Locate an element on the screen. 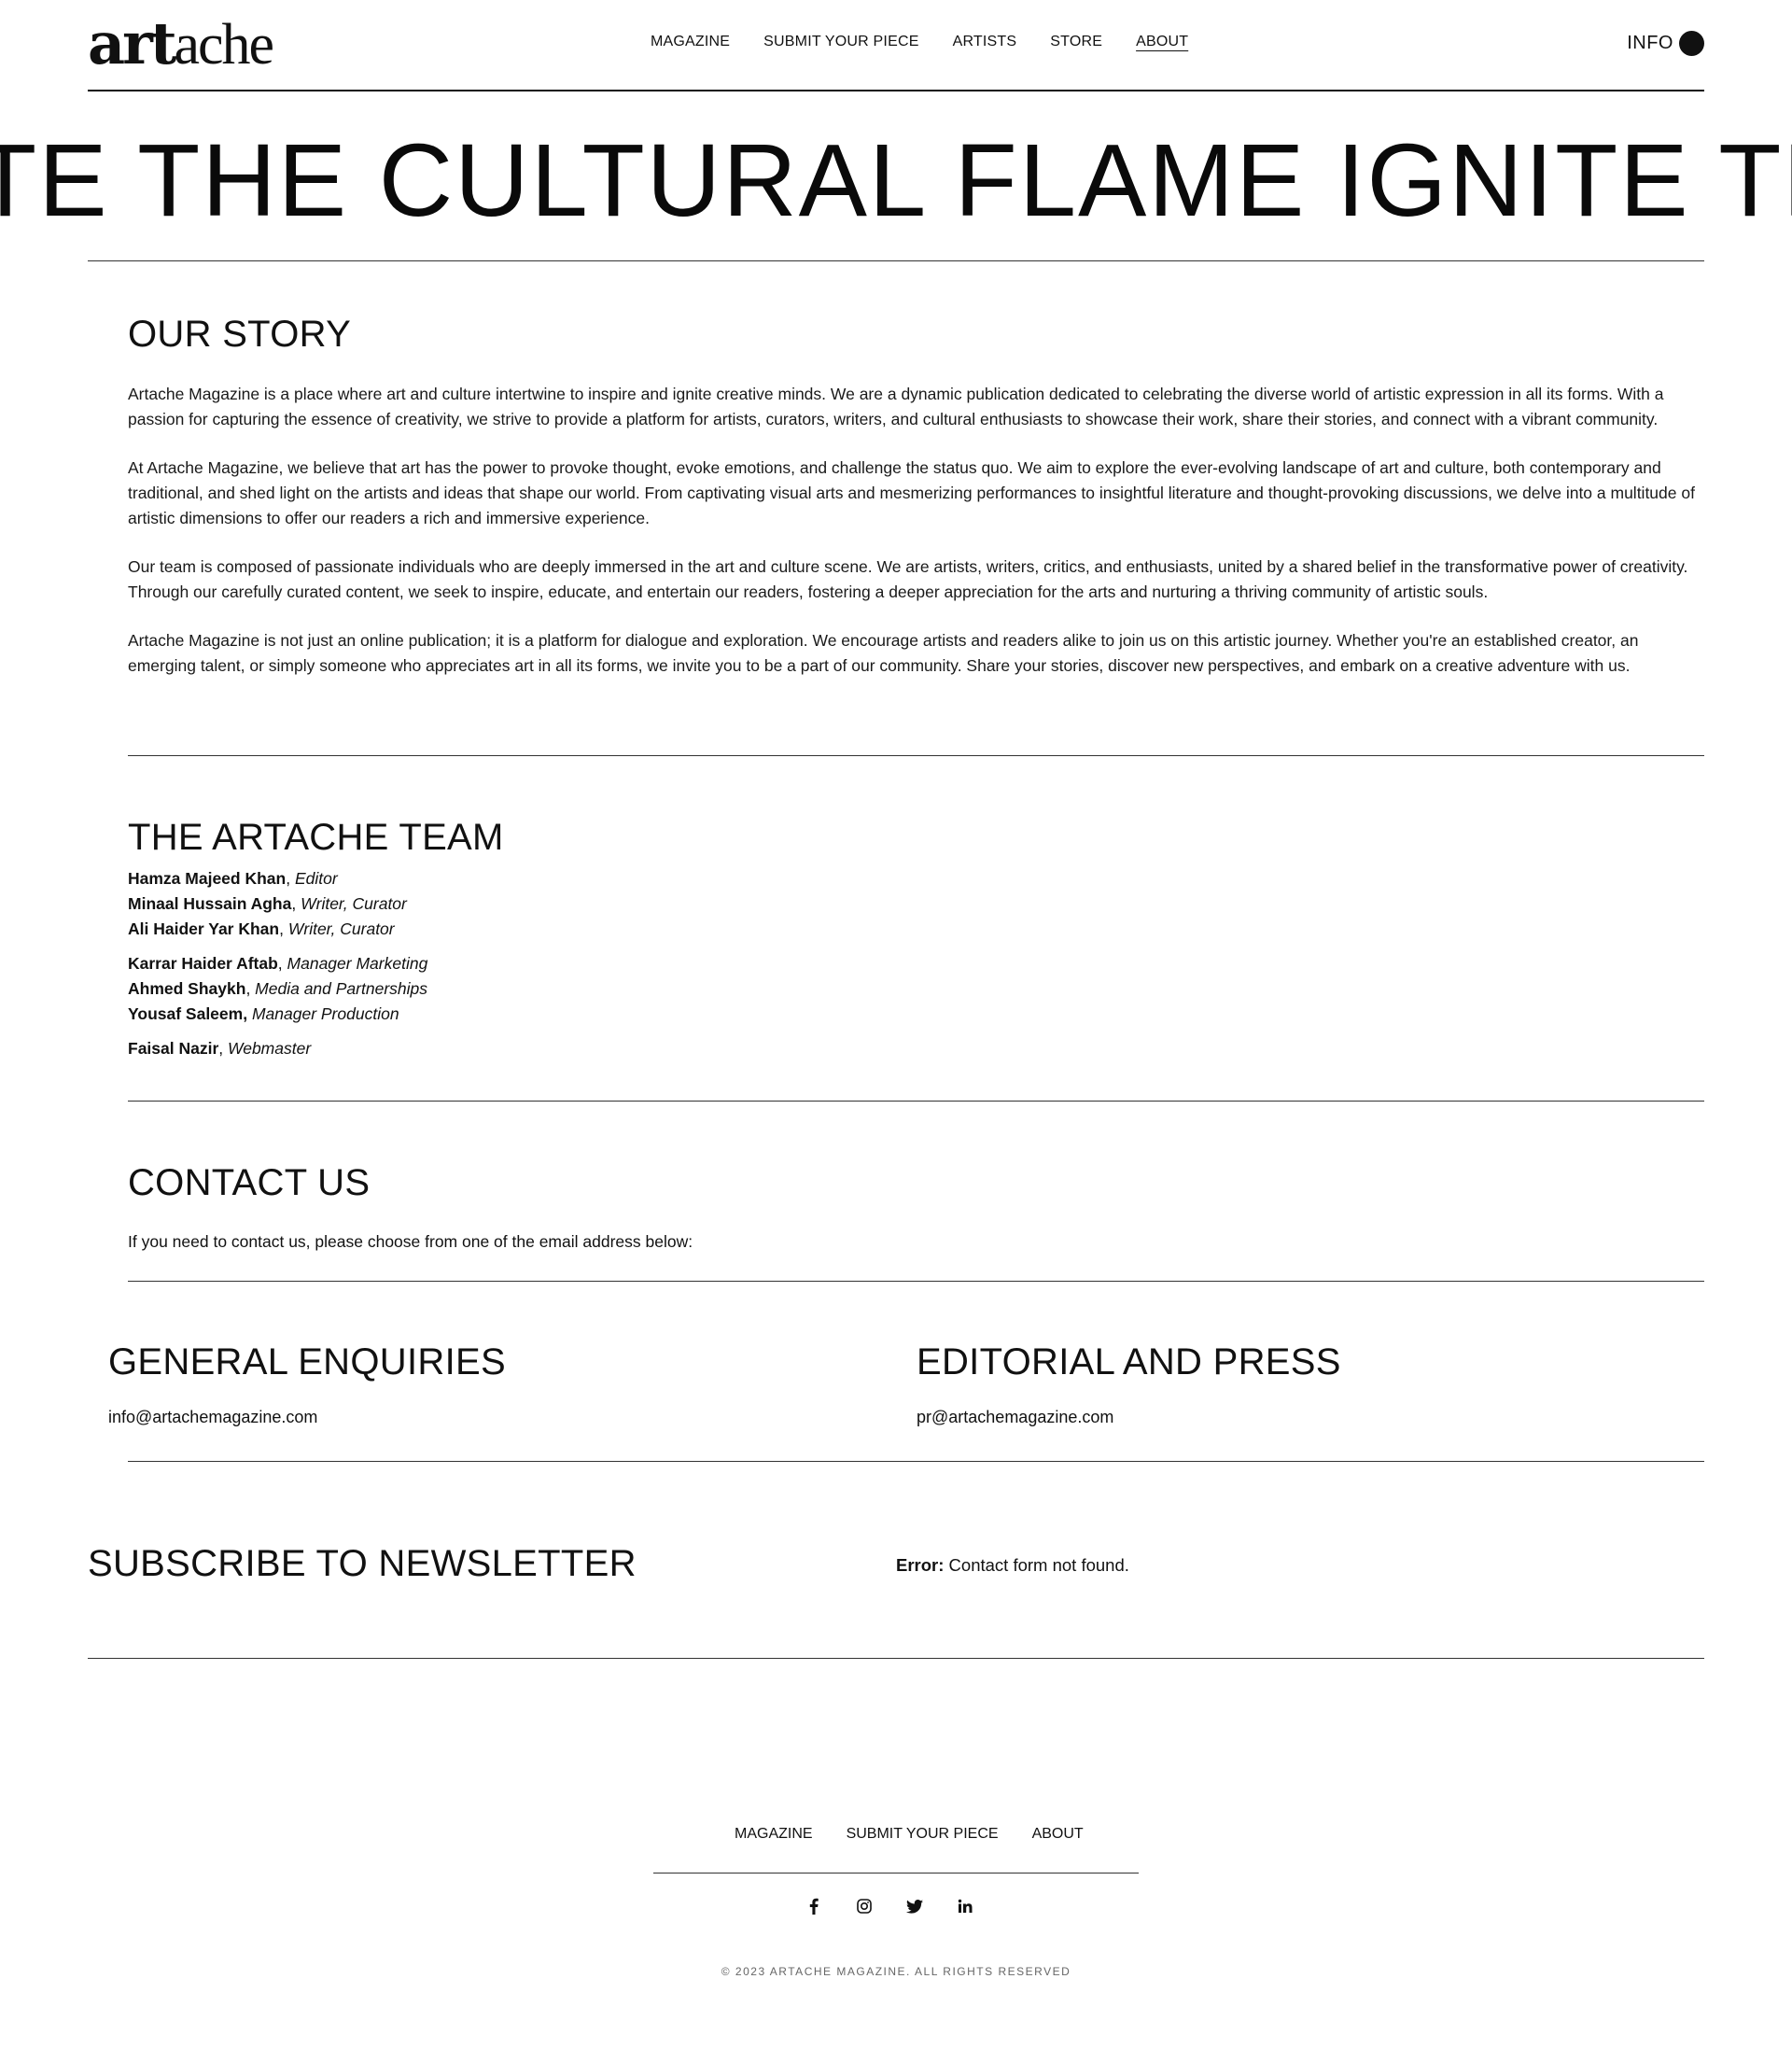 This screenshot has height=2063, width=1792. footer-nav: MAGAZINE SUBMIT YOUR PIECE ABOUT is located at coordinates (909, 1835).